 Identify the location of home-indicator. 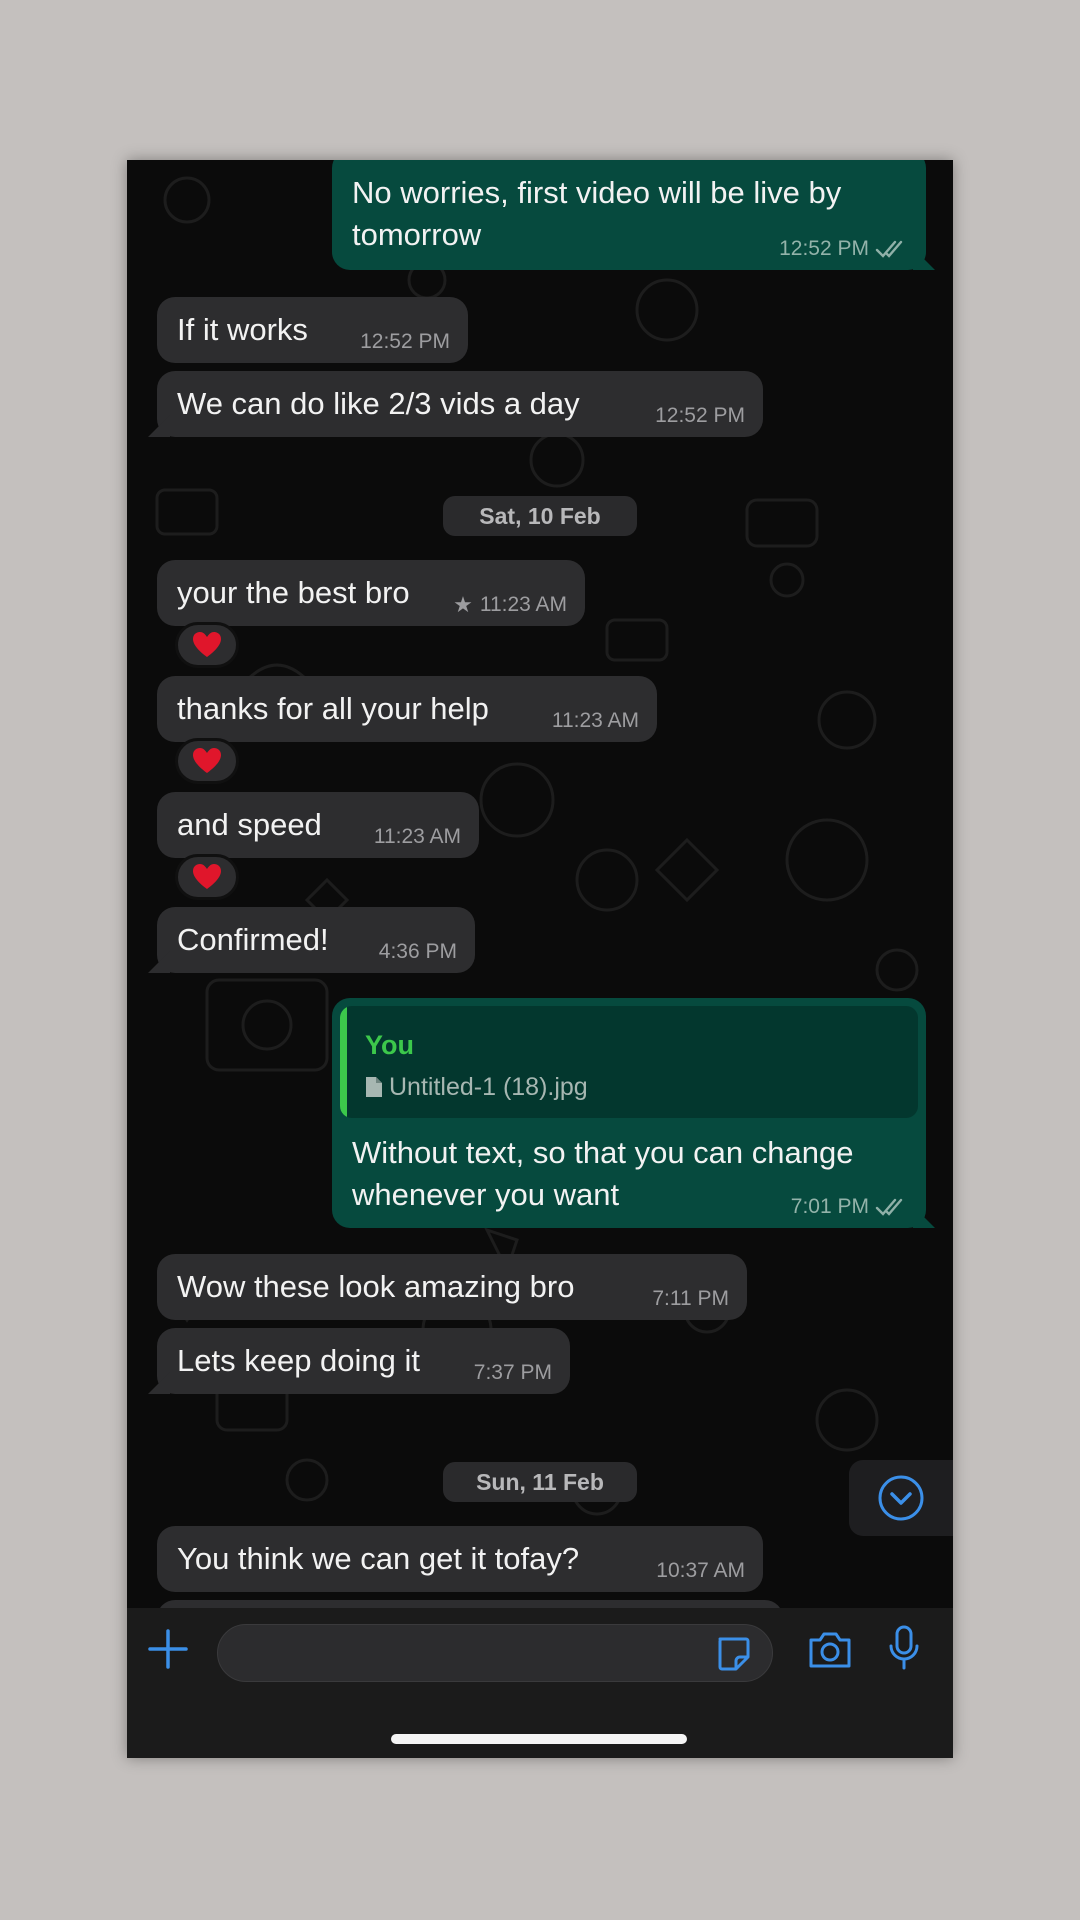
(539, 1739).